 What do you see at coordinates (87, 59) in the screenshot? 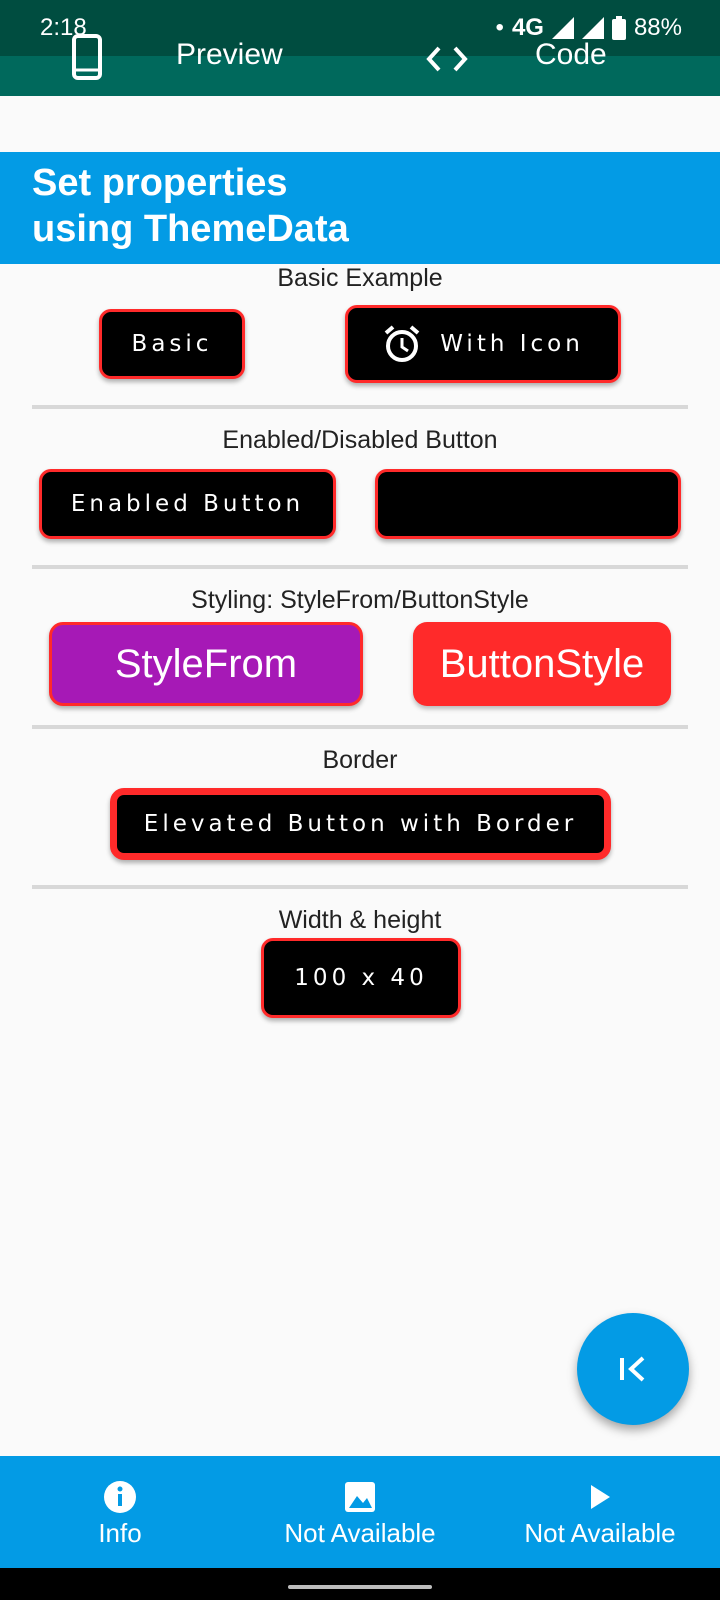
I see `phone-icon` at bounding box center [87, 59].